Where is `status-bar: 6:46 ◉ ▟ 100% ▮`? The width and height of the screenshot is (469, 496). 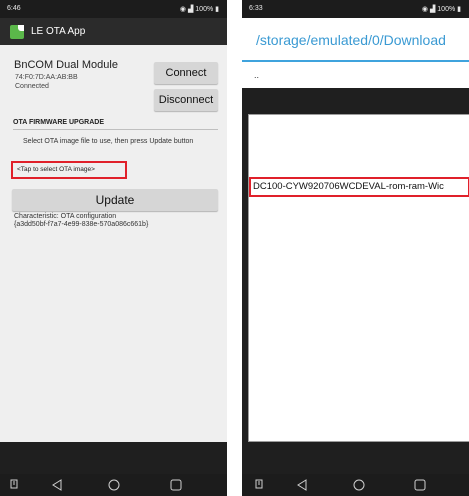
status-bar: 6:46 ◉ ▟ 100% ▮ is located at coordinates (113, 9).